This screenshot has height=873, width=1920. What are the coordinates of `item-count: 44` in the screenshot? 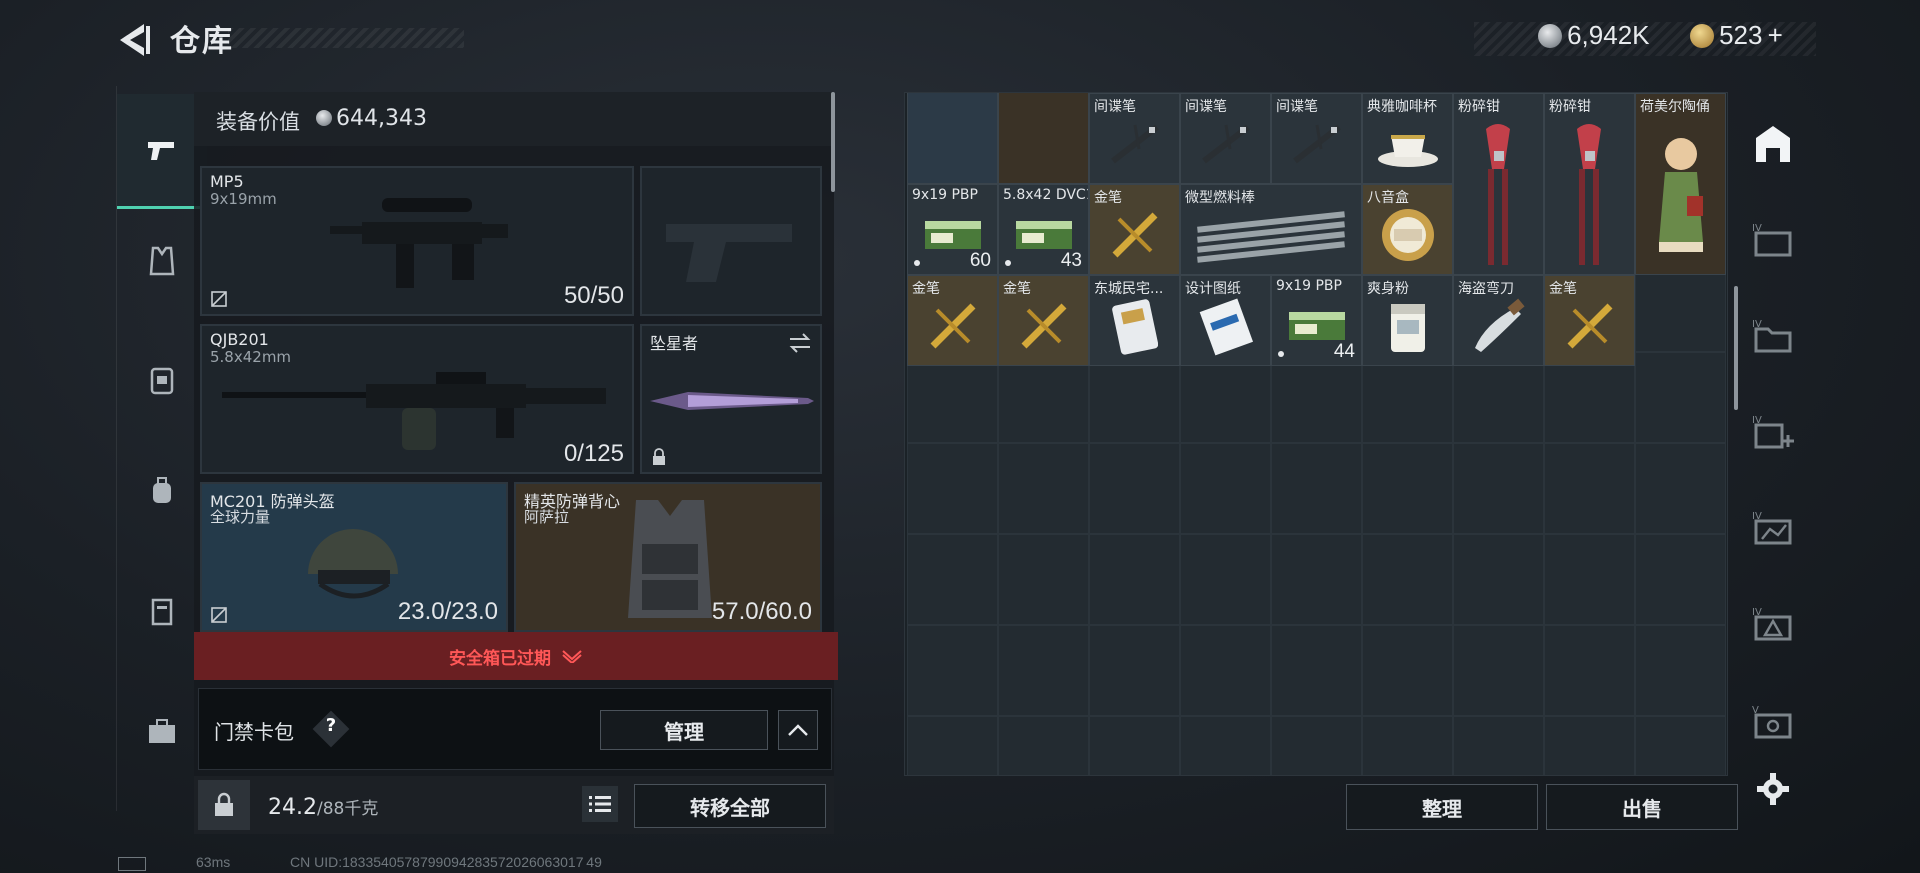 It's located at (1344, 351).